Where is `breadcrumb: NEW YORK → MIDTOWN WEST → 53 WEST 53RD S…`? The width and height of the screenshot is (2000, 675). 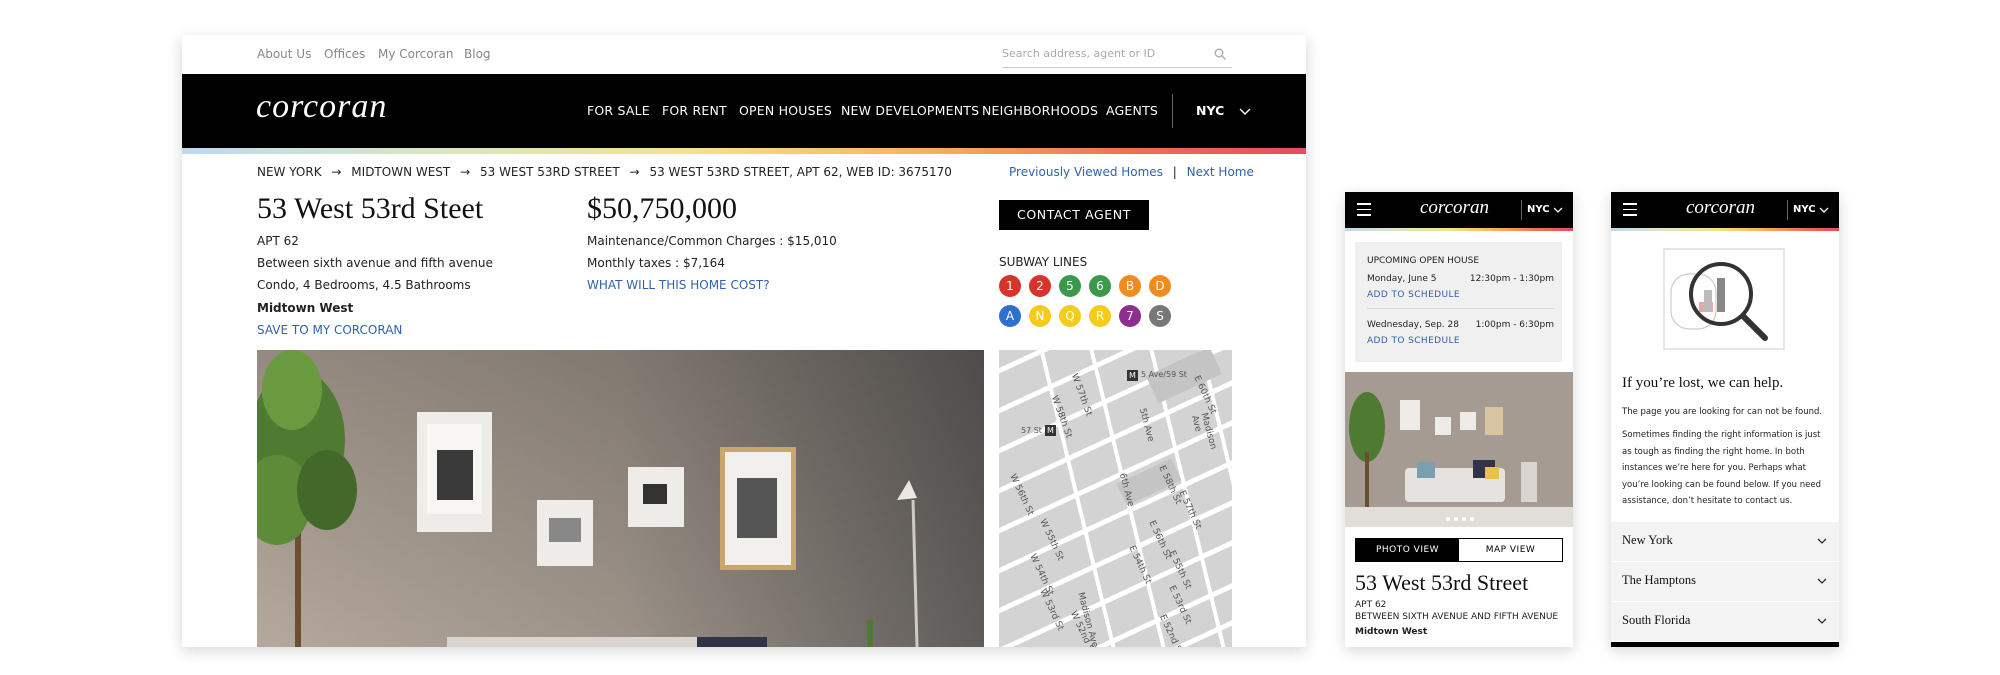
breadcrumb: NEW YORK → MIDTOWN WEST → 53 WEST 53RD S… is located at coordinates (604, 172).